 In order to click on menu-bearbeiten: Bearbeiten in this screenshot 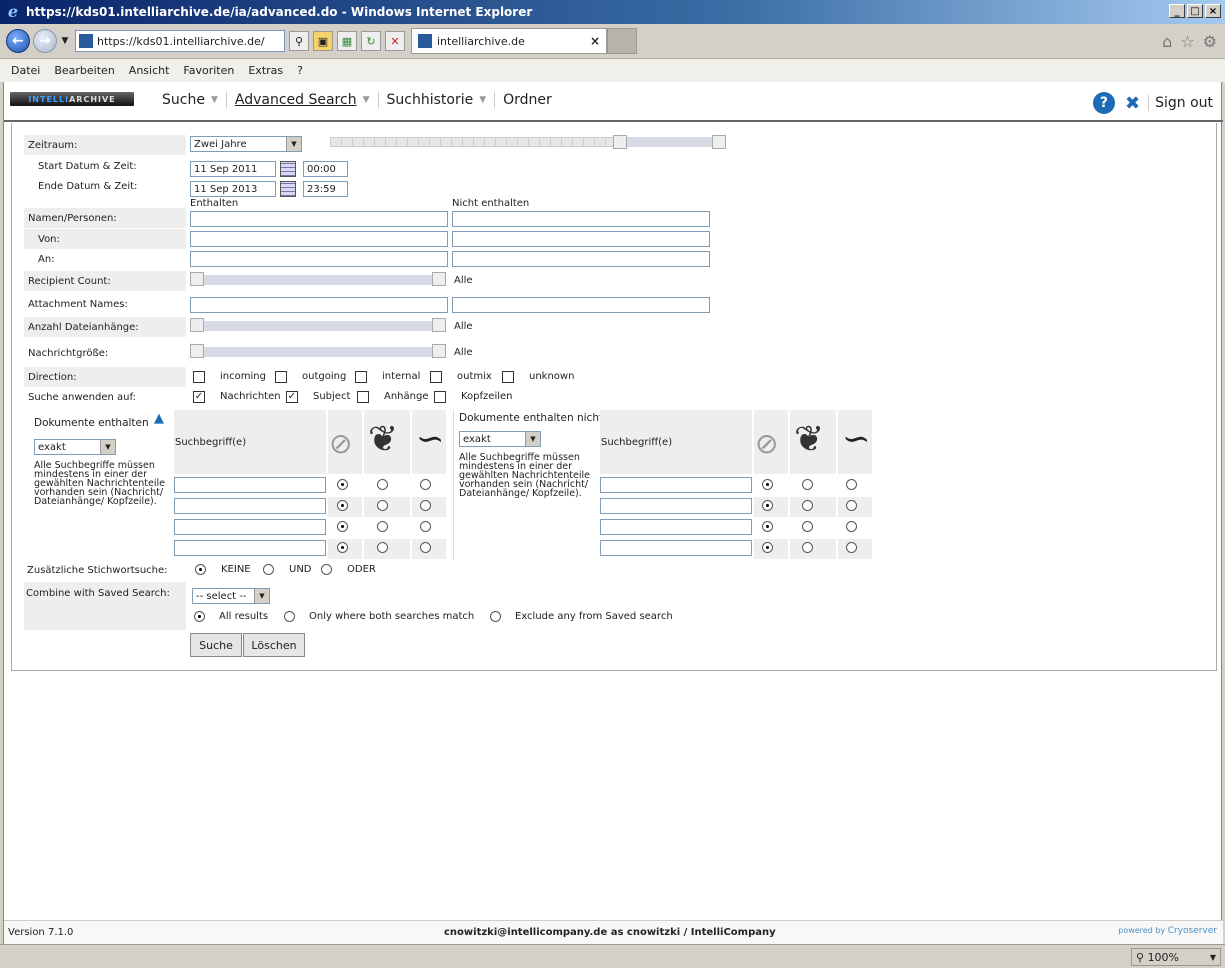, I will do `click(84, 70)`.